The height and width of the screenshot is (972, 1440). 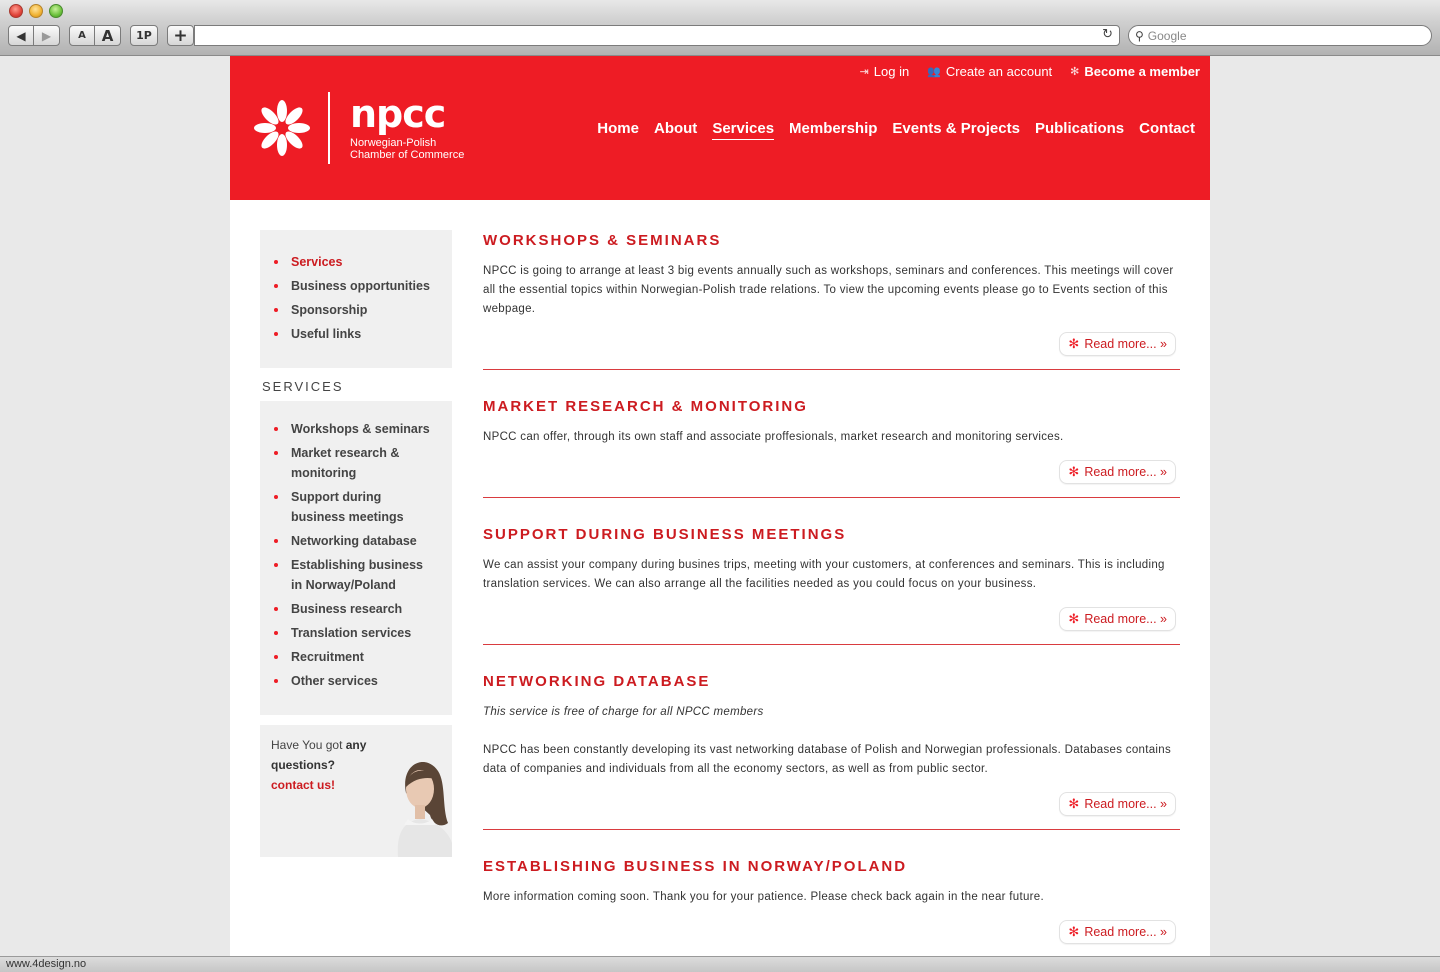 What do you see at coordinates (339, 463) in the screenshot?
I see `sidebar-item-market-research: Market research & monitoring` at bounding box center [339, 463].